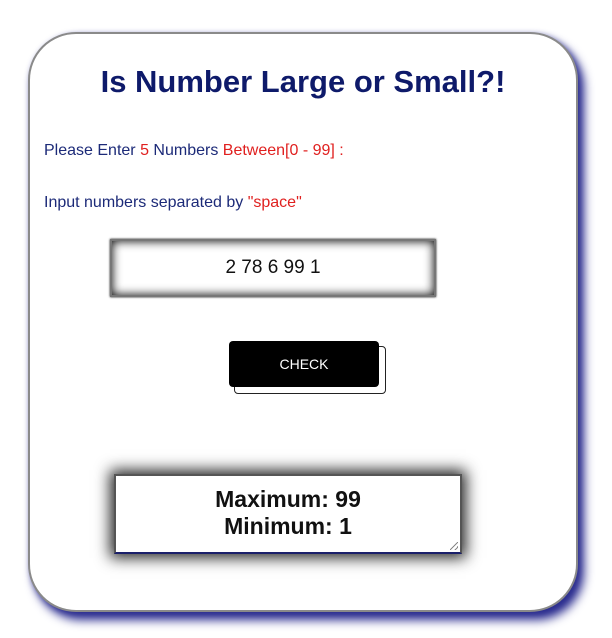 The width and height of the screenshot is (612, 638). Describe the element at coordinates (144, 150) in the screenshot. I see `instruction-count: 5` at that location.